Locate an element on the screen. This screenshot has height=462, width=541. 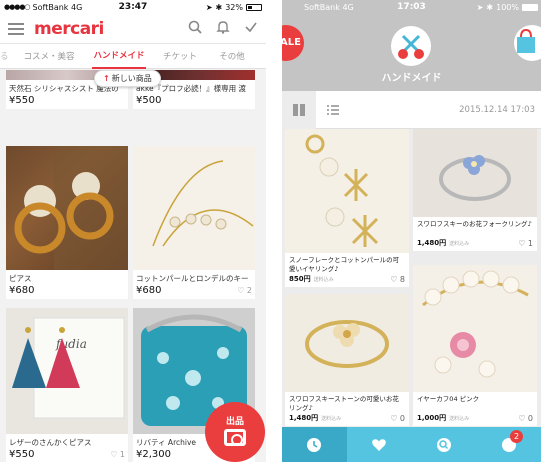
nav-search is located at coordinates (444, 444).